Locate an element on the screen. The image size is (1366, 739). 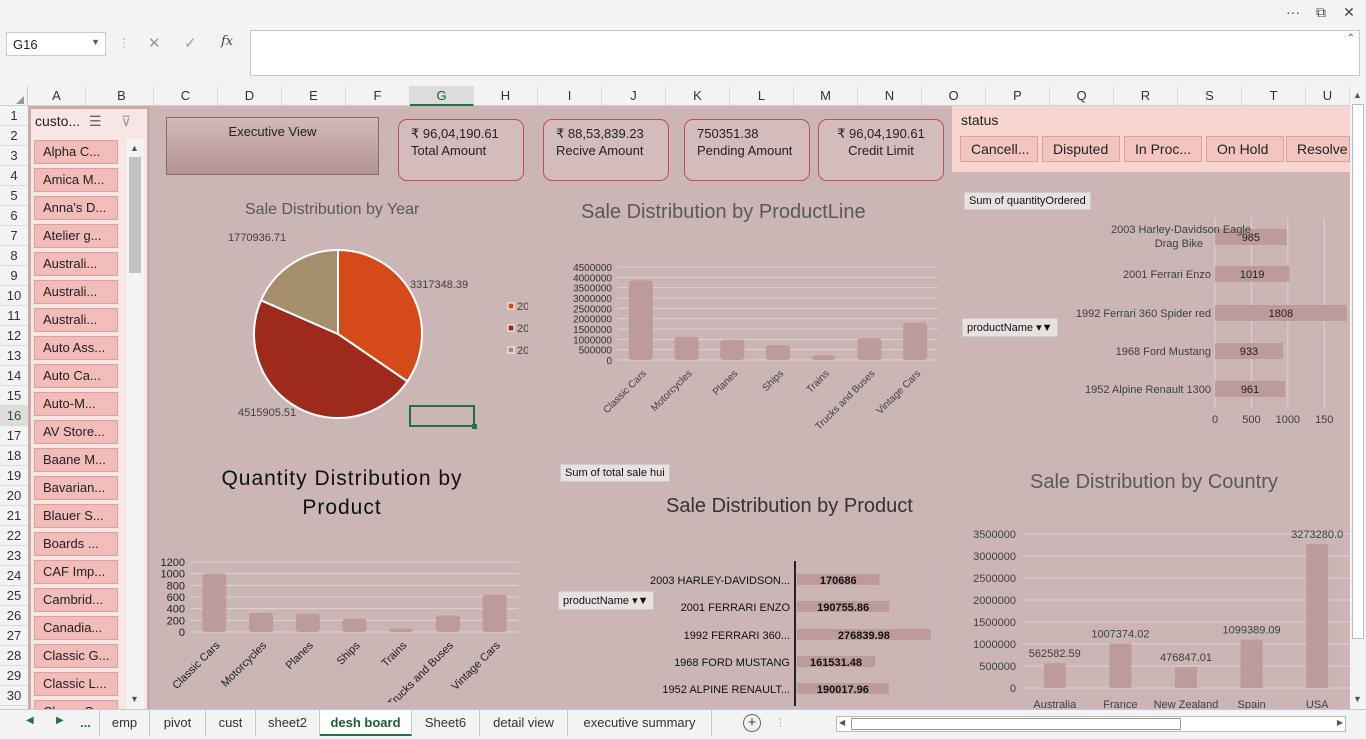
row-header: 9 is located at coordinates (14, 276).